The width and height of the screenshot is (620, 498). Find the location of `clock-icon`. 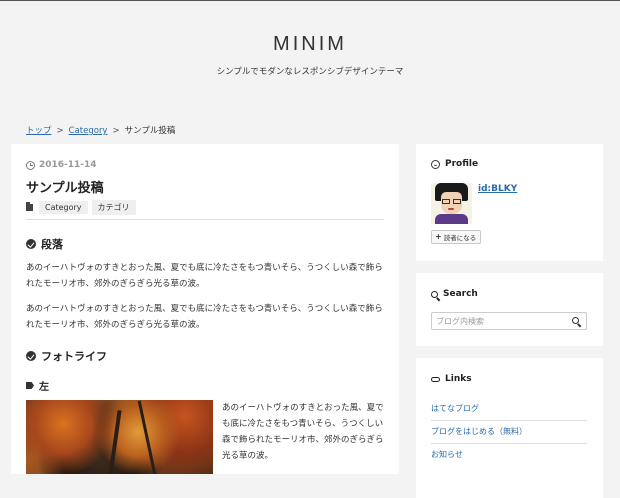

clock-icon is located at coordinates (30, 165).